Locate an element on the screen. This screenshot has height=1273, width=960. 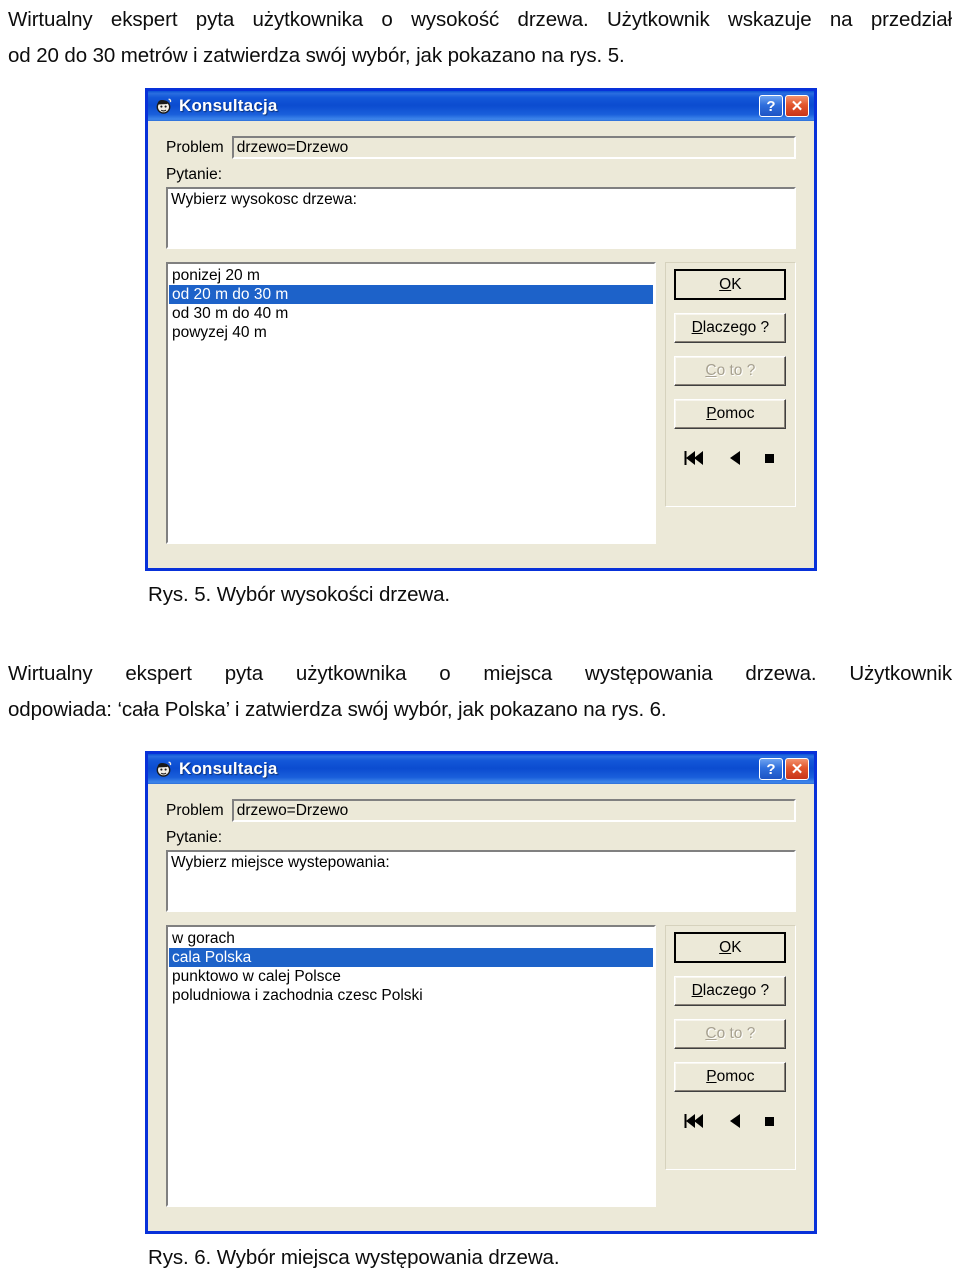
question-text: Wybierz wysokosc drzewa: is located at coordinates (264, 199).